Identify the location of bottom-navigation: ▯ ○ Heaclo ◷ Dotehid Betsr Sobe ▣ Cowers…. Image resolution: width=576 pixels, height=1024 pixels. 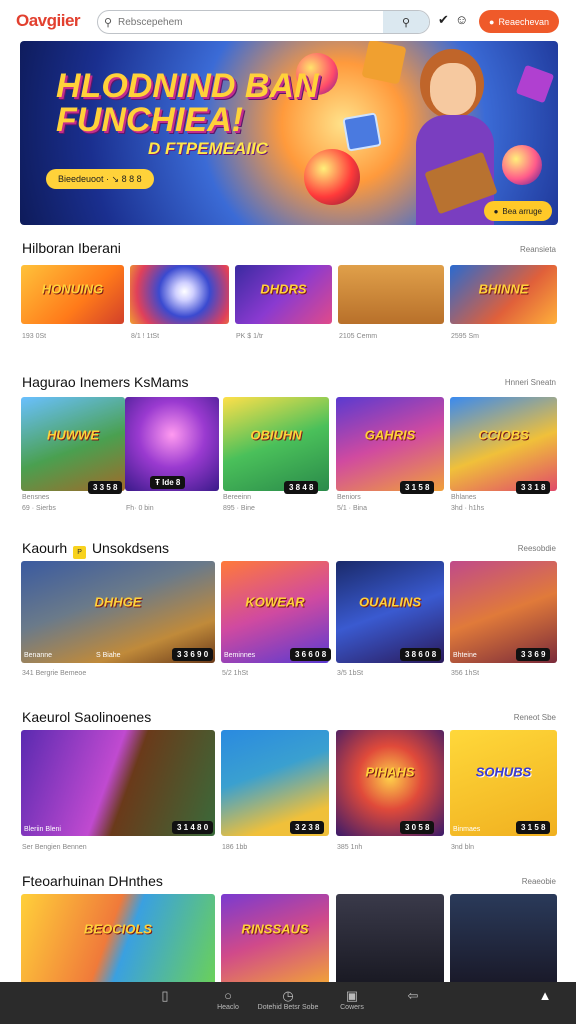
(288, 1003).